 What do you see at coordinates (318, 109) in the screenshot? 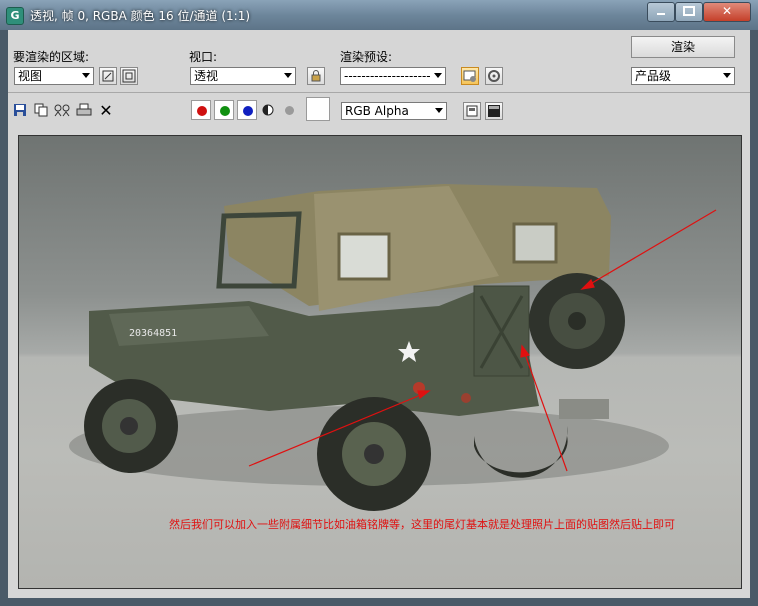
I see `color-swatch` at bounding box center [318, 109].